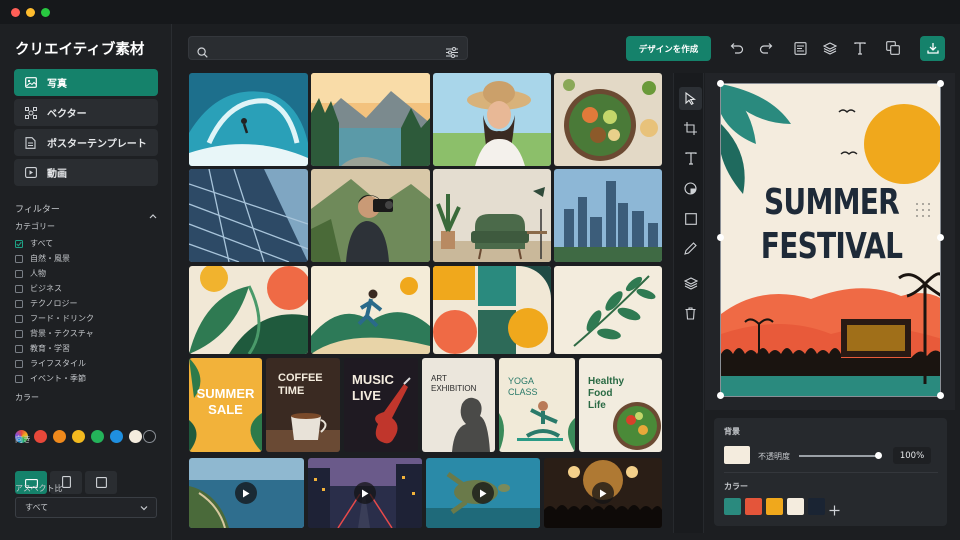 Image resolution: width=960 pixels, height=540 pixels. Describe the element at coordinates (608, 310) in the screenshot. I see `vector-branch` at that location.